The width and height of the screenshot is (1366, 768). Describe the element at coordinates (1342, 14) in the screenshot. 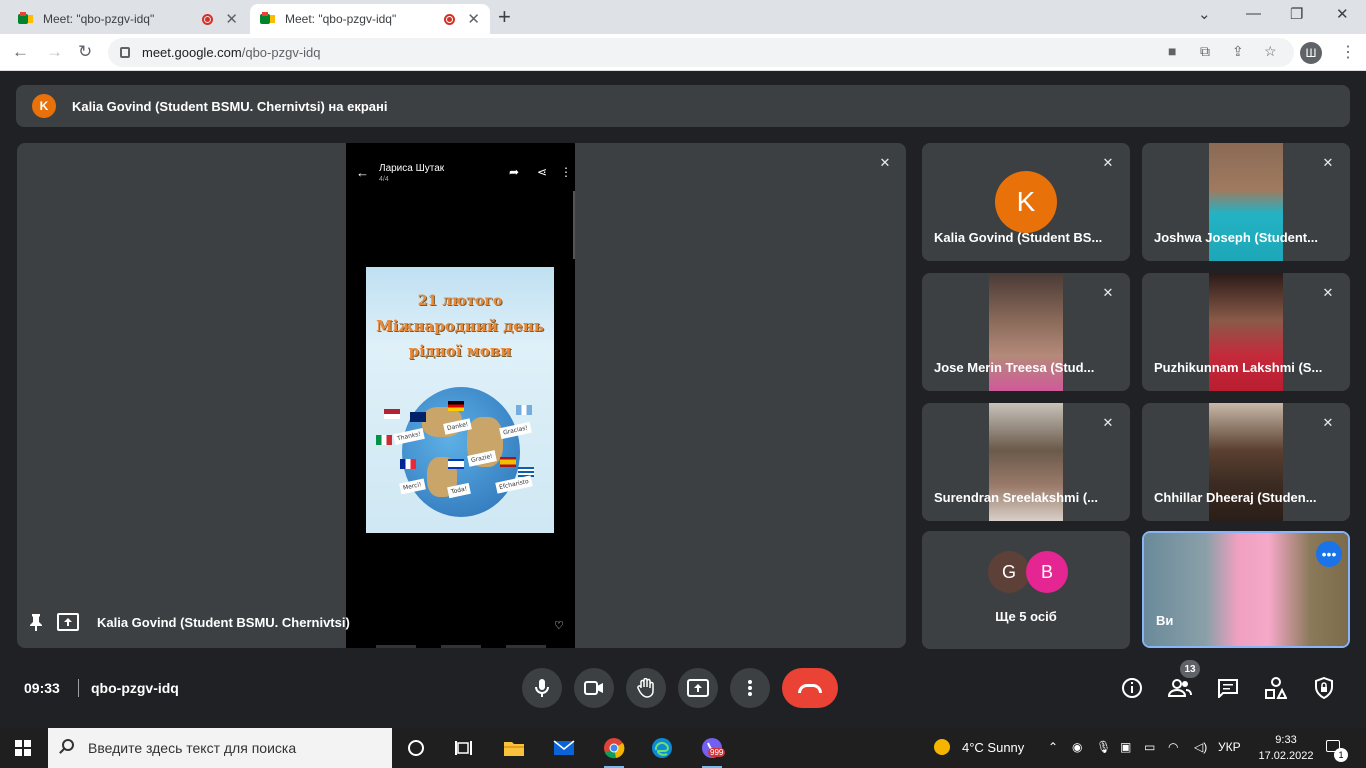

I see `close-window-icon: ✕` at that location.